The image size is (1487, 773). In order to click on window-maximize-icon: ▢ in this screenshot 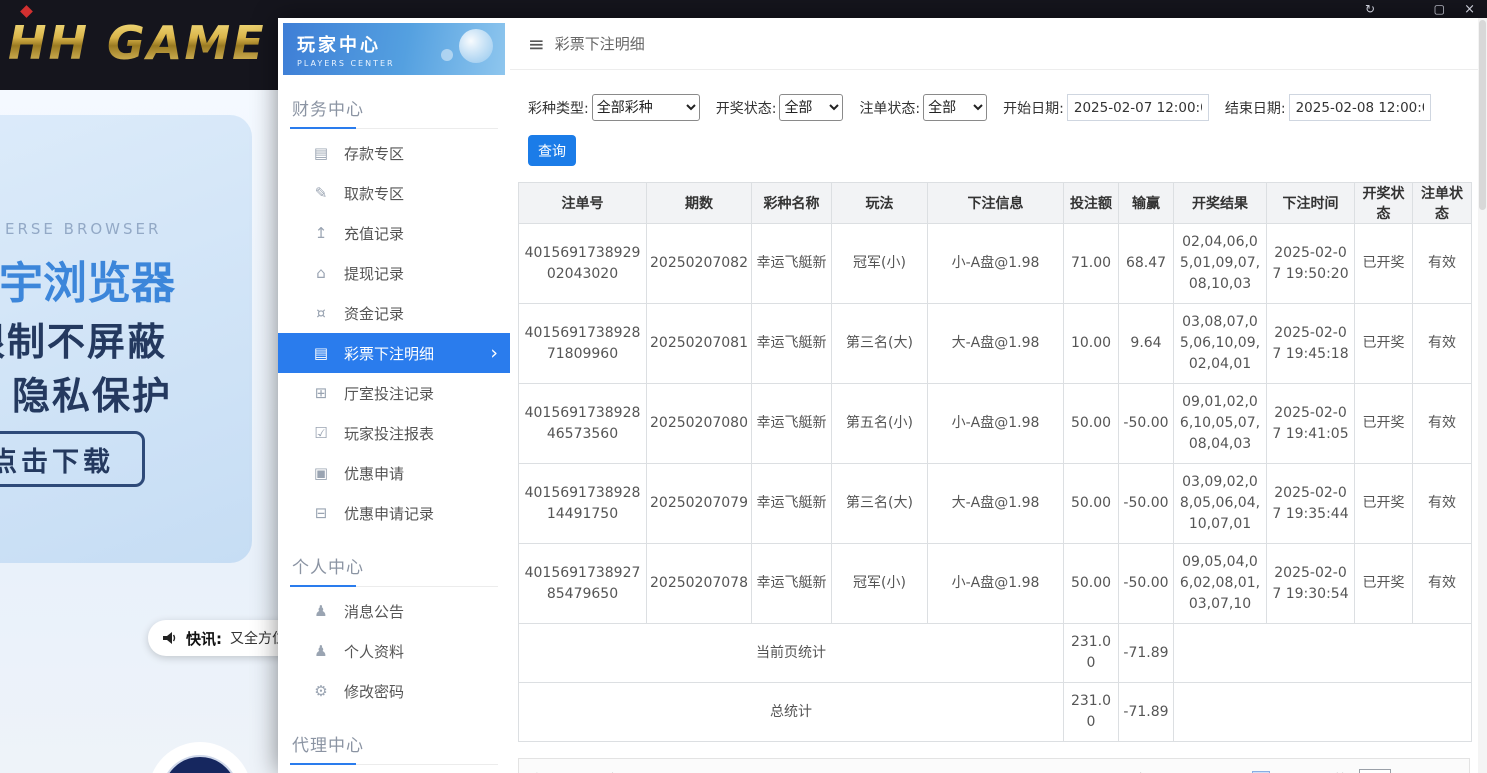, I will do `click(1439, 9)`.